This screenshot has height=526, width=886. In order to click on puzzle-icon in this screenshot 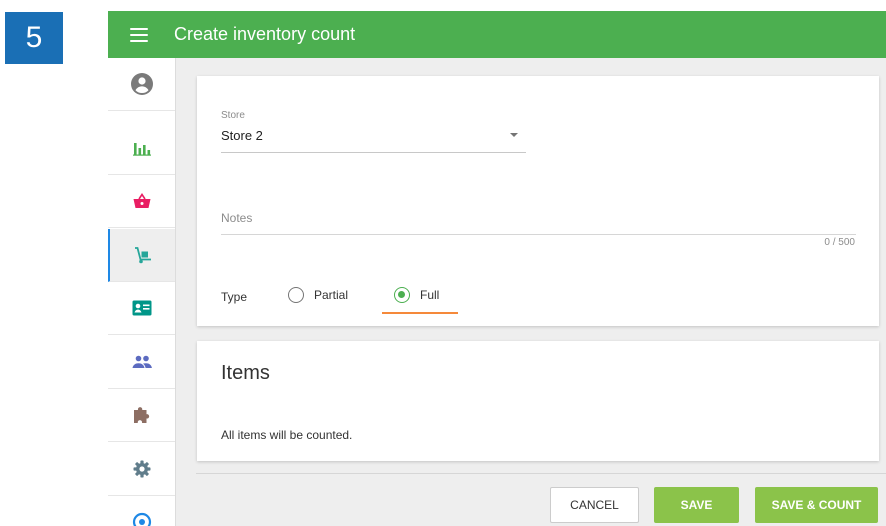, I will do `click(141, 415)`.